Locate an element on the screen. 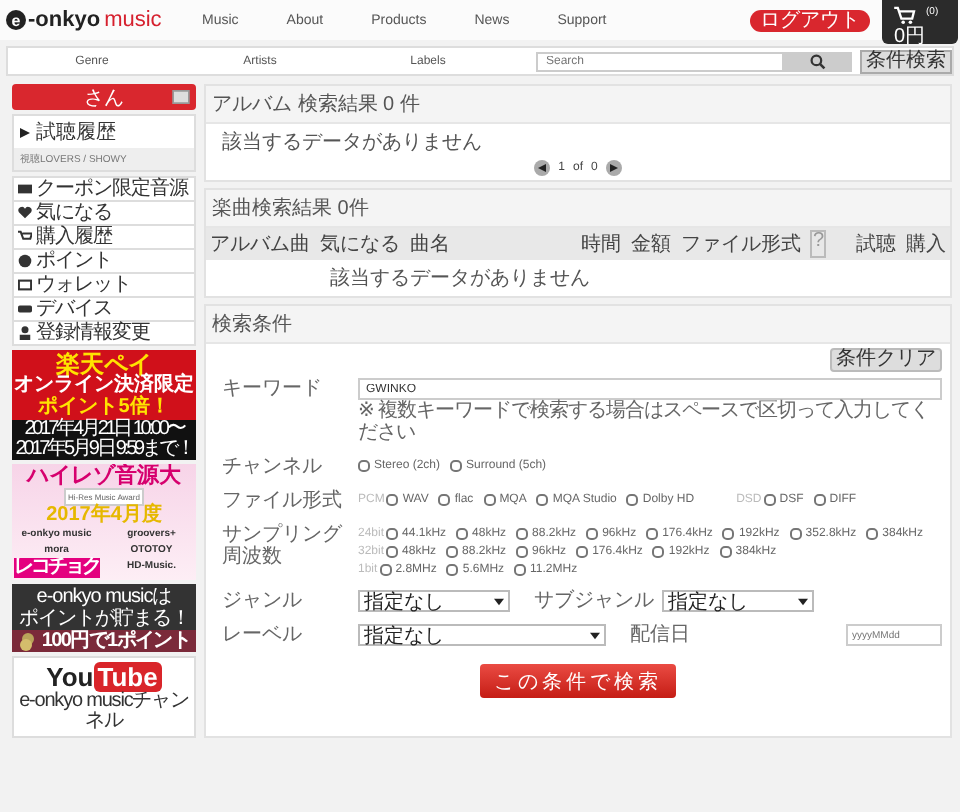 This screenshot has height=812, width=960. user-menu-button: さん is located at coordinates (104, 97).